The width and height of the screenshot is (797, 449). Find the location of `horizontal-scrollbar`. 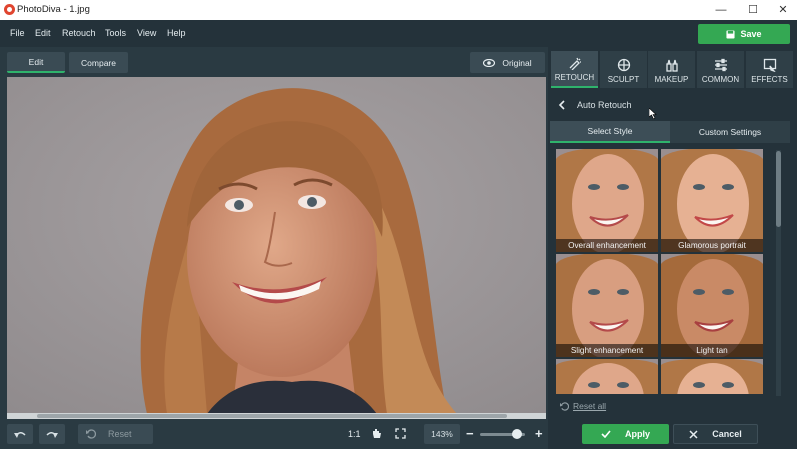

horizontal-scrollbar is located at coordinates (276, 416).